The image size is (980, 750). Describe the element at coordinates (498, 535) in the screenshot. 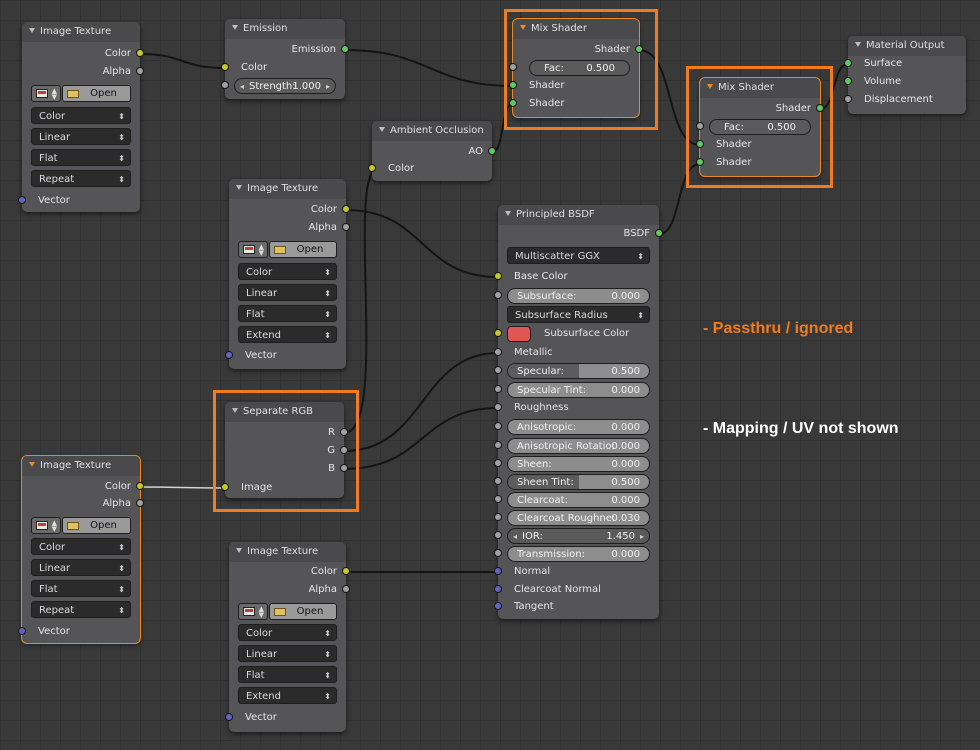

I see `ior-socket` at that location.